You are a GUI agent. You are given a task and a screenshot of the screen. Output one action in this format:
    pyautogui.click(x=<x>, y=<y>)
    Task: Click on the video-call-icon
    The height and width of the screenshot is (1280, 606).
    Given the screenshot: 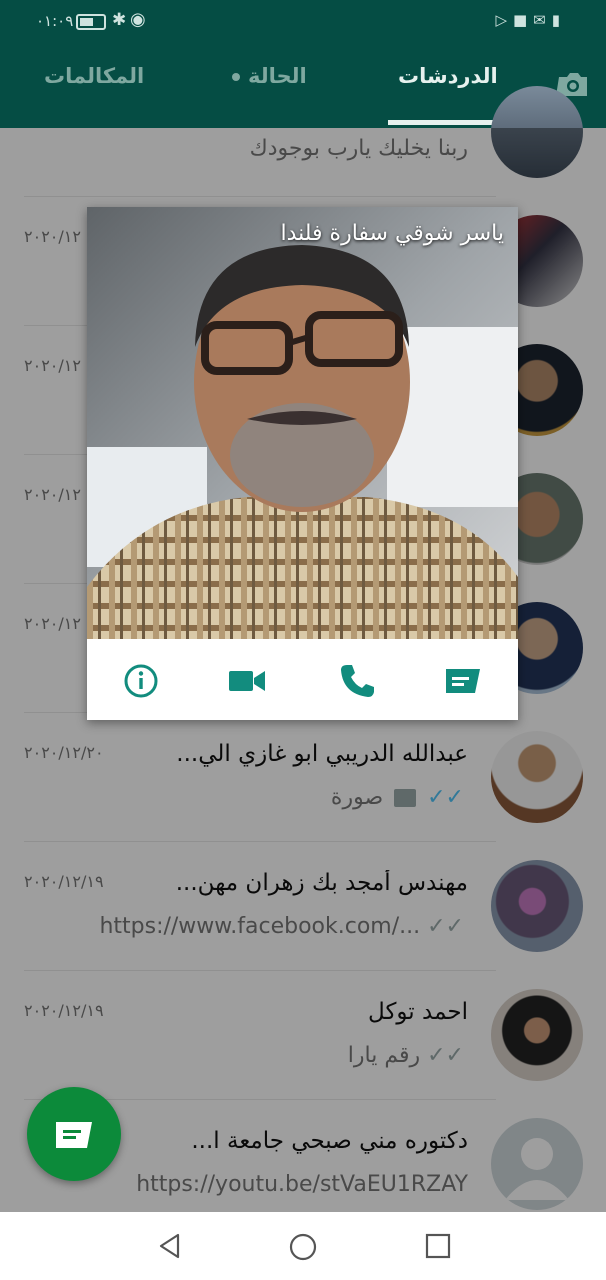 What is the action you would take?
    pyautogui.click(x=247, y=681)
    